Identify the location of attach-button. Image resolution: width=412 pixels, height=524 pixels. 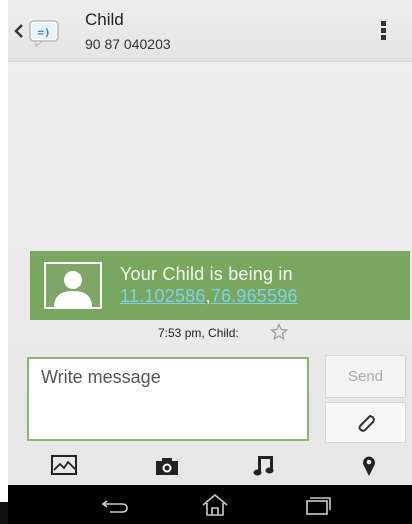
(365, 422).